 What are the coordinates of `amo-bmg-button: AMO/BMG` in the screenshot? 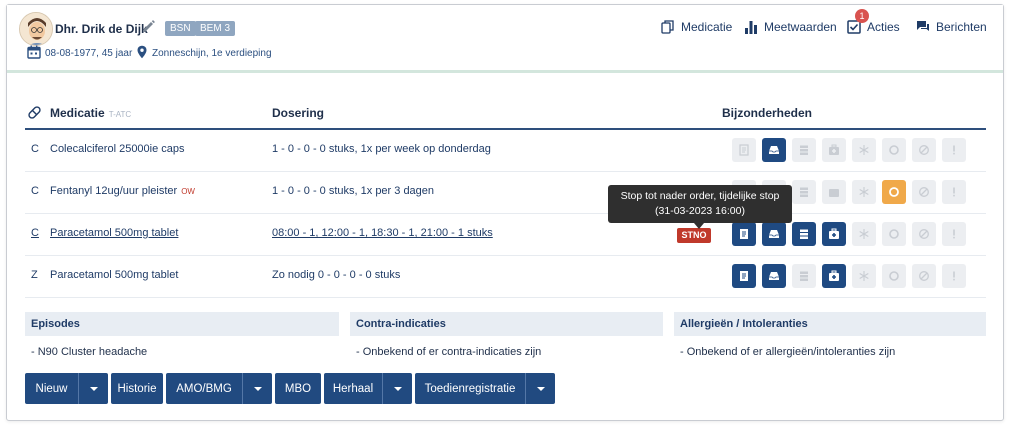 It's located at (204, 388).